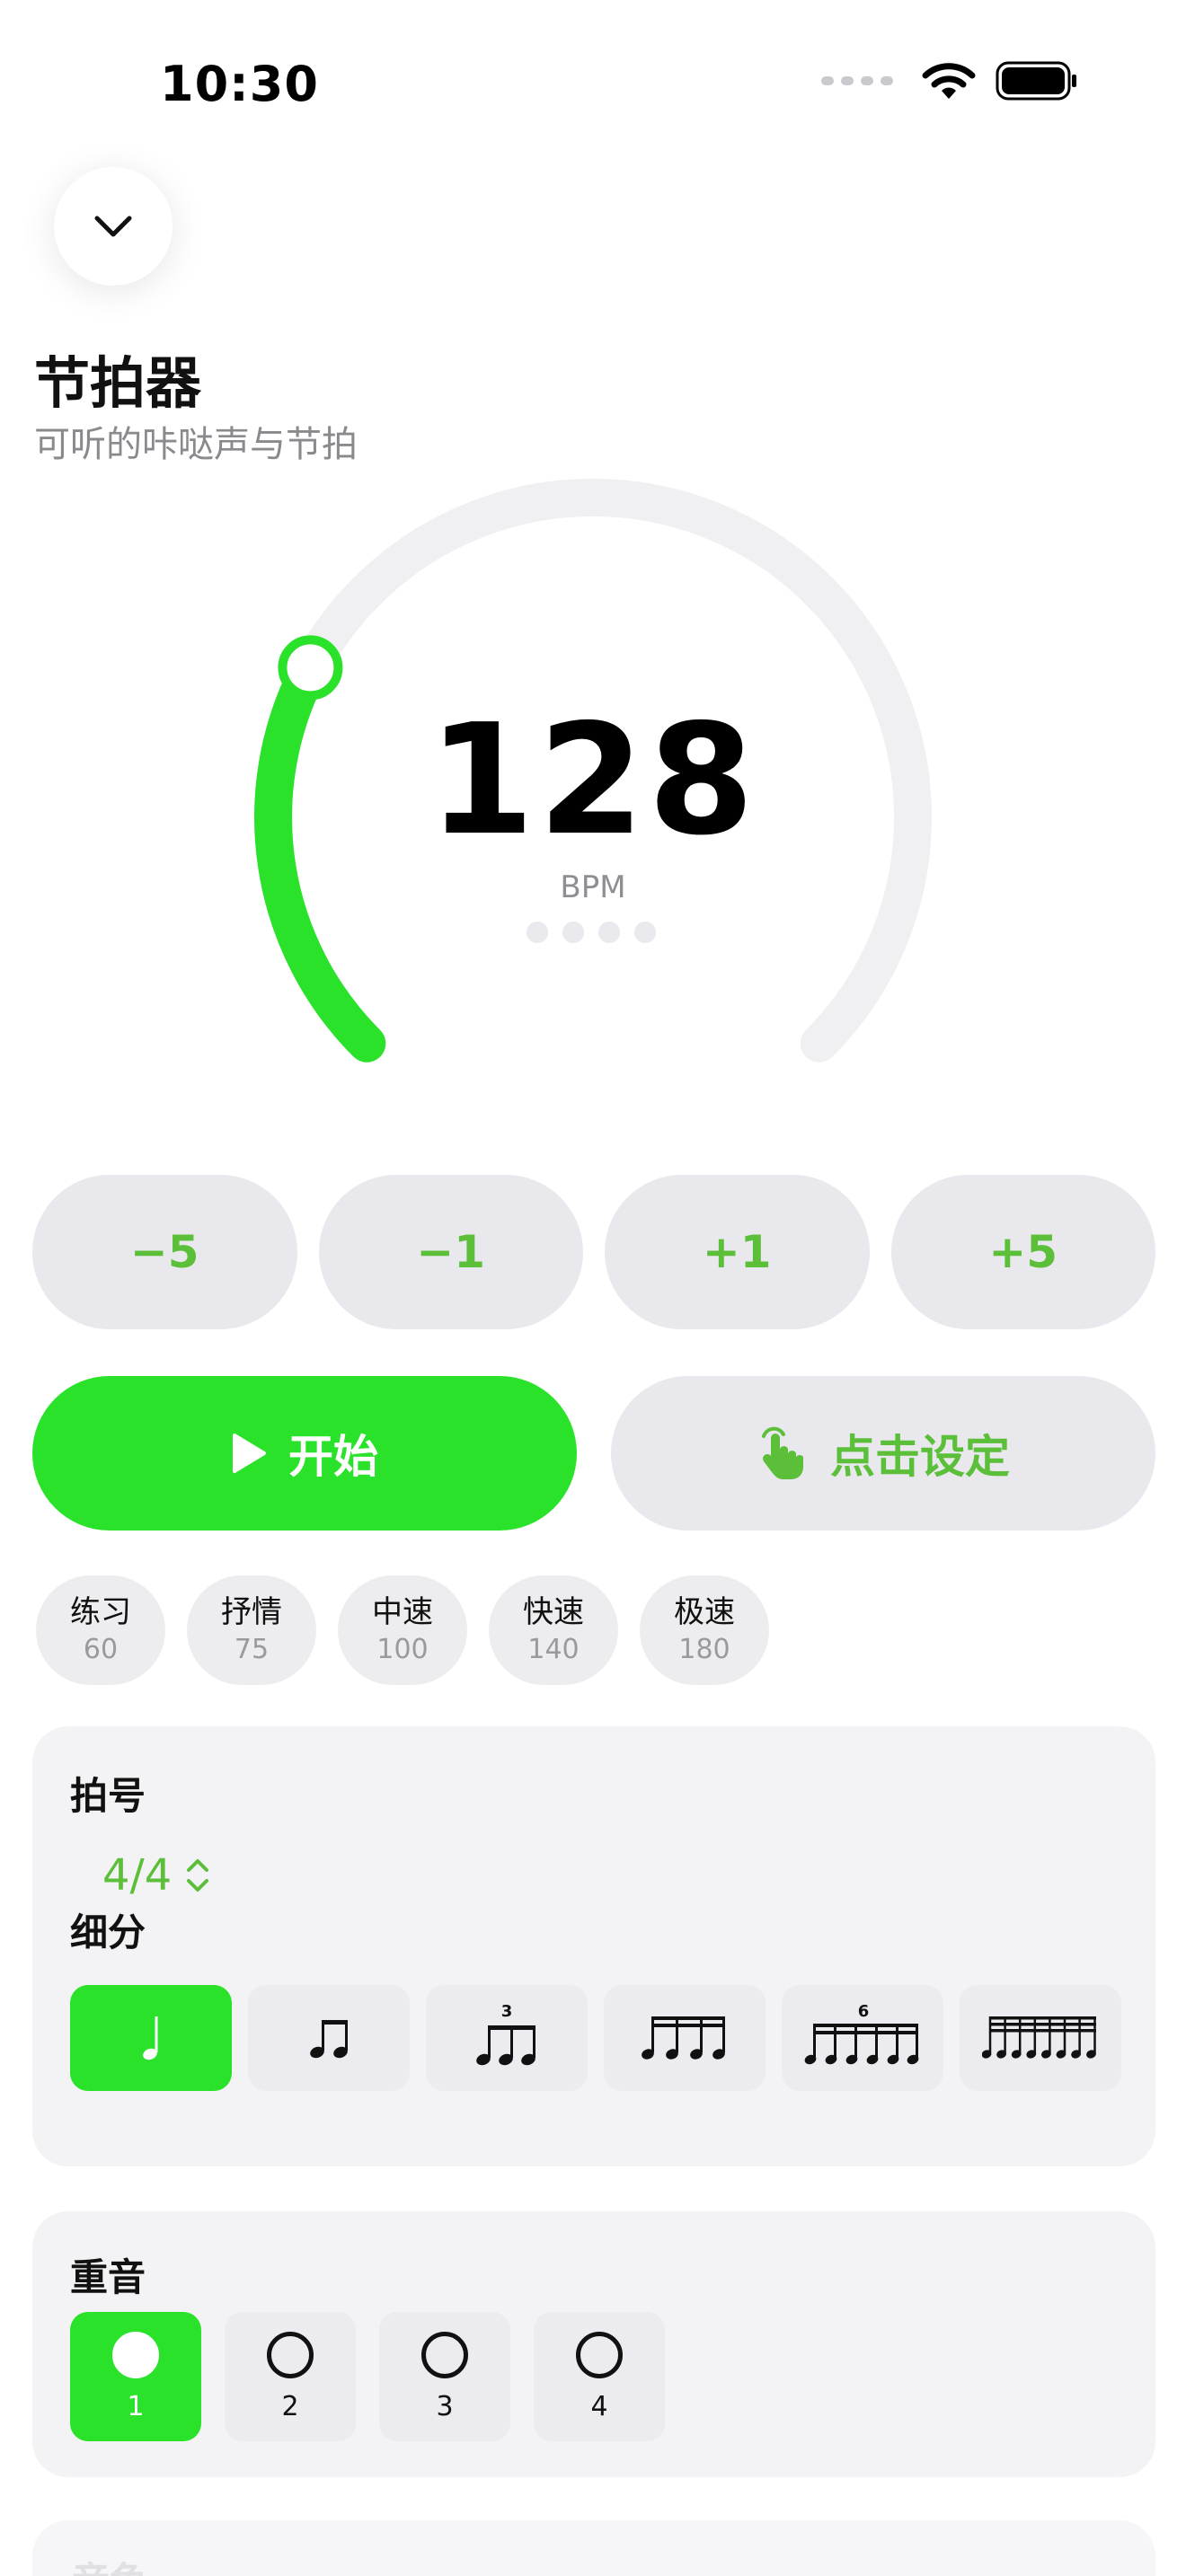 This screenshot has height=2576, width=1186. I want to click on preset-name: 练习, so click(100, 1612).